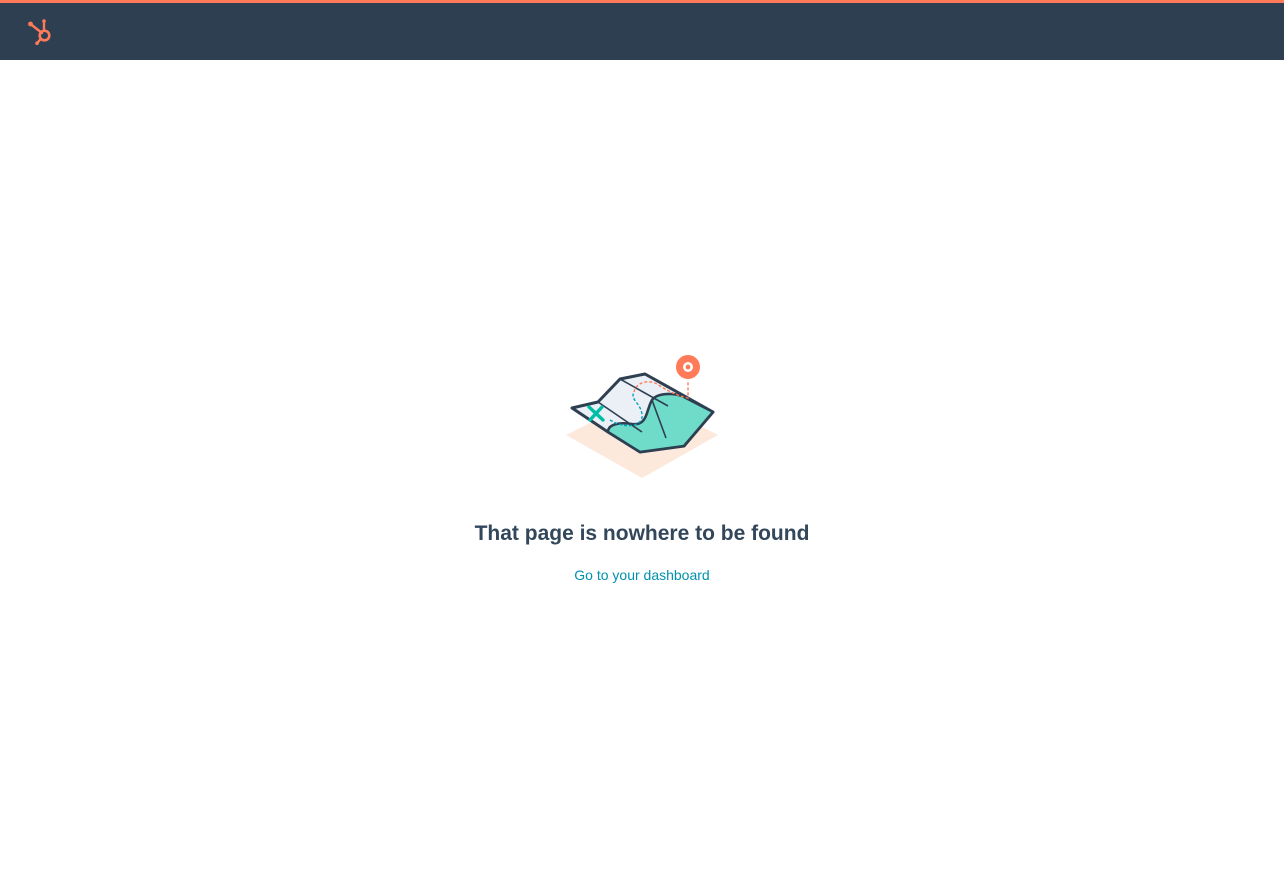 The width and height of the screenshot is (1284, 895). What do you see at coordinates (642, 30) in the screenshot?
I see `top-navigation-bar` at bounding box center [642, 30].